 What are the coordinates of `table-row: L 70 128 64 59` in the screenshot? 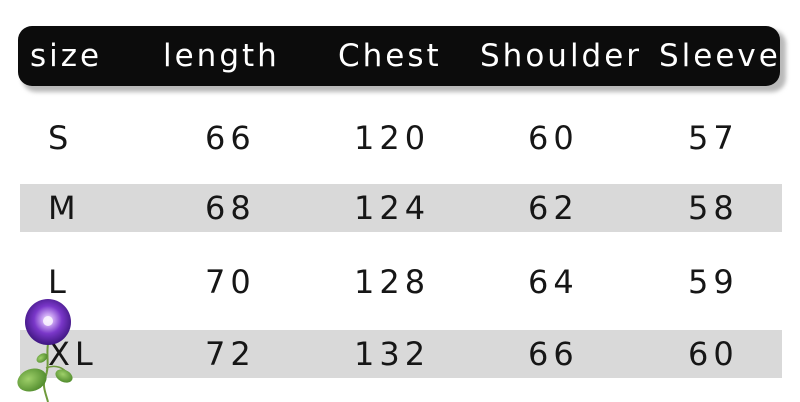 It's located at (401, 282).